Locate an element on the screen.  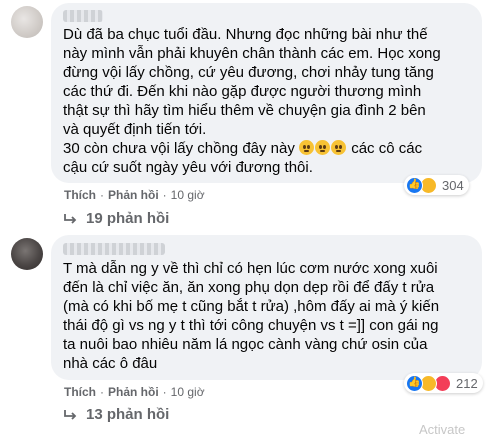
reaction-count: 304 is located at coordinates (453, 185).